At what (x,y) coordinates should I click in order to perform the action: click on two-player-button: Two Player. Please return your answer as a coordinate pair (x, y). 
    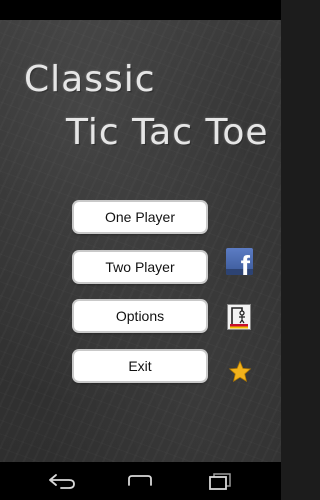
    Looking at the image, I should click on (140, 267).